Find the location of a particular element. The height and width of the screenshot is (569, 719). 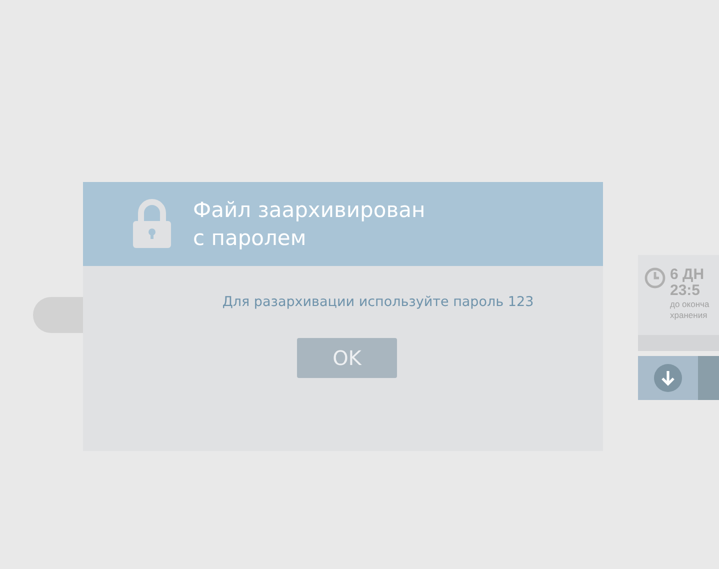

timer-caption: до оконча is located at coordinates (690, 304).